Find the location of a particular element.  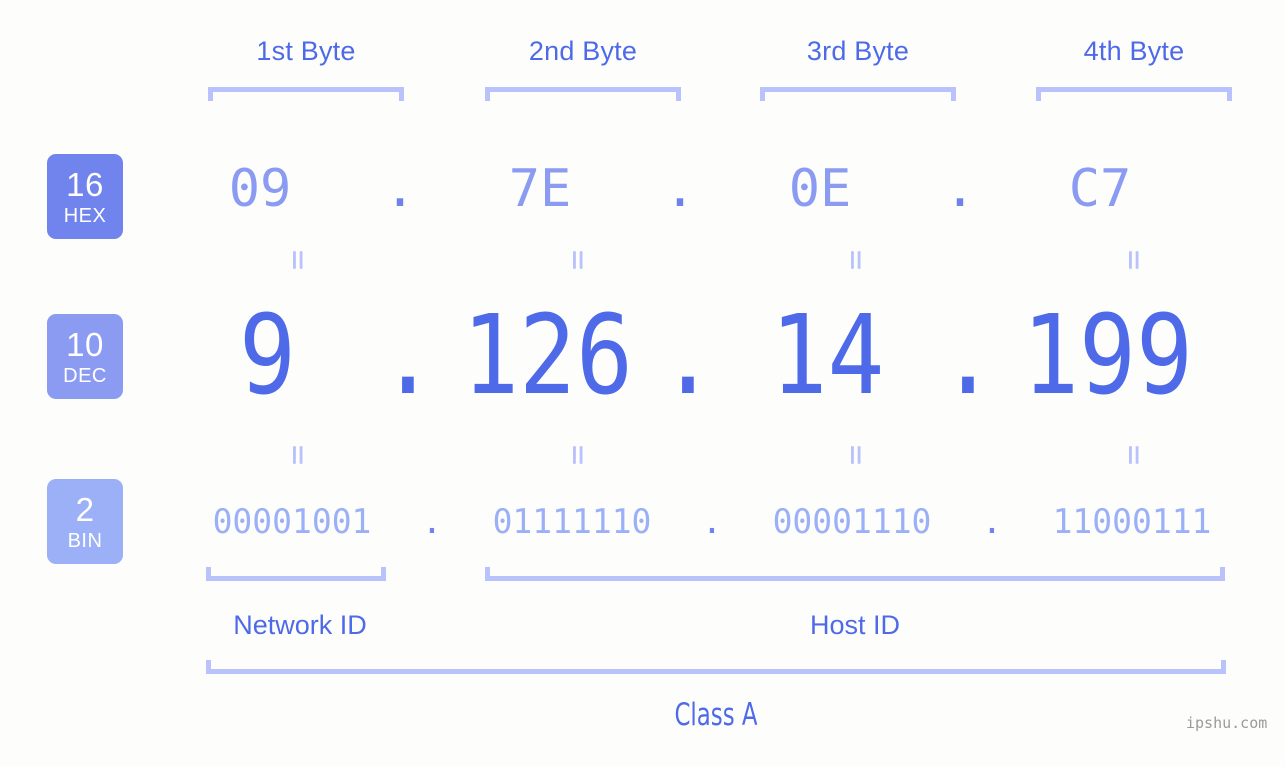

byte-header-2: 2nd Byte is located at coordinates (583, 51).